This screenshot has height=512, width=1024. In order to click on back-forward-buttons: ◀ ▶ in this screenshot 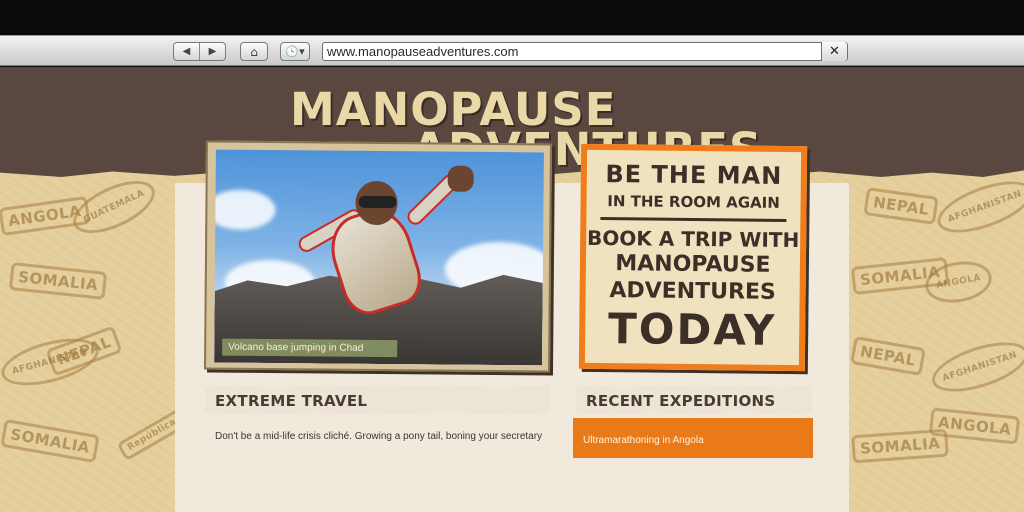, I will do `click(199, 51)`.